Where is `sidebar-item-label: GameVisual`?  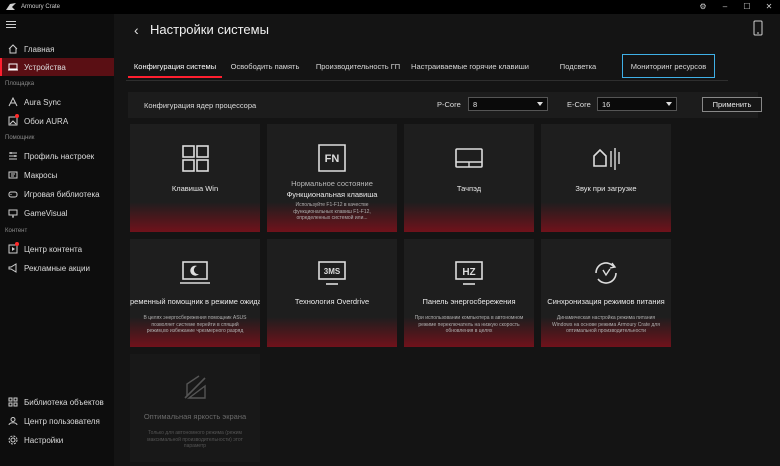 sidebar-item-label: GameVisual is located at coordinates (46, 213).